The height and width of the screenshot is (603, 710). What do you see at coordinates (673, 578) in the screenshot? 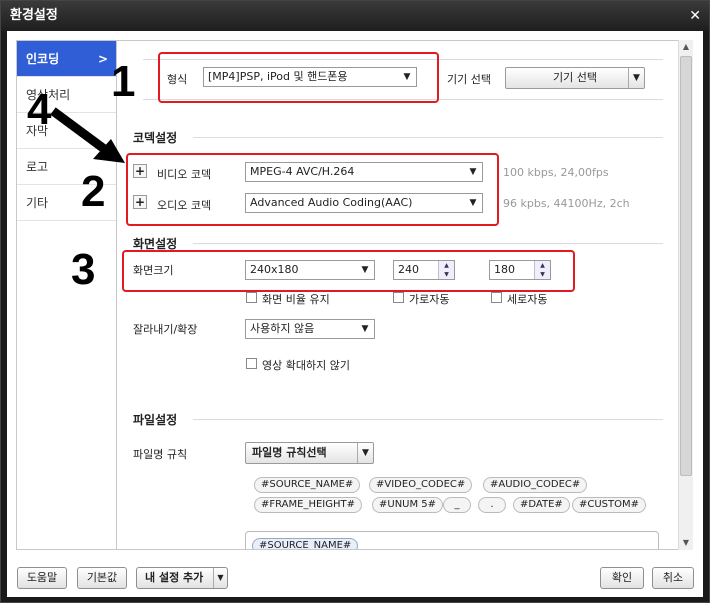
I see `cancel-button: 취소` at bounding box center [673, 578].